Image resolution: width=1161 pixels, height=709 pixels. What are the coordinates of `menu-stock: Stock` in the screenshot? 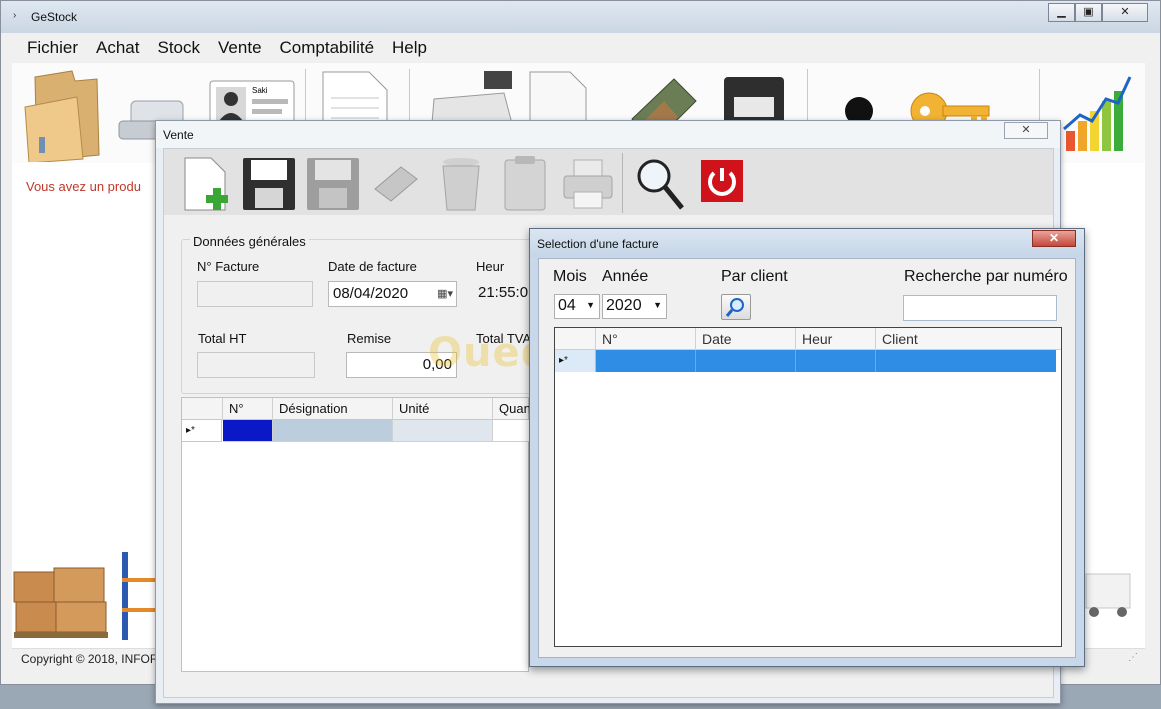 It's located at (179, 48).